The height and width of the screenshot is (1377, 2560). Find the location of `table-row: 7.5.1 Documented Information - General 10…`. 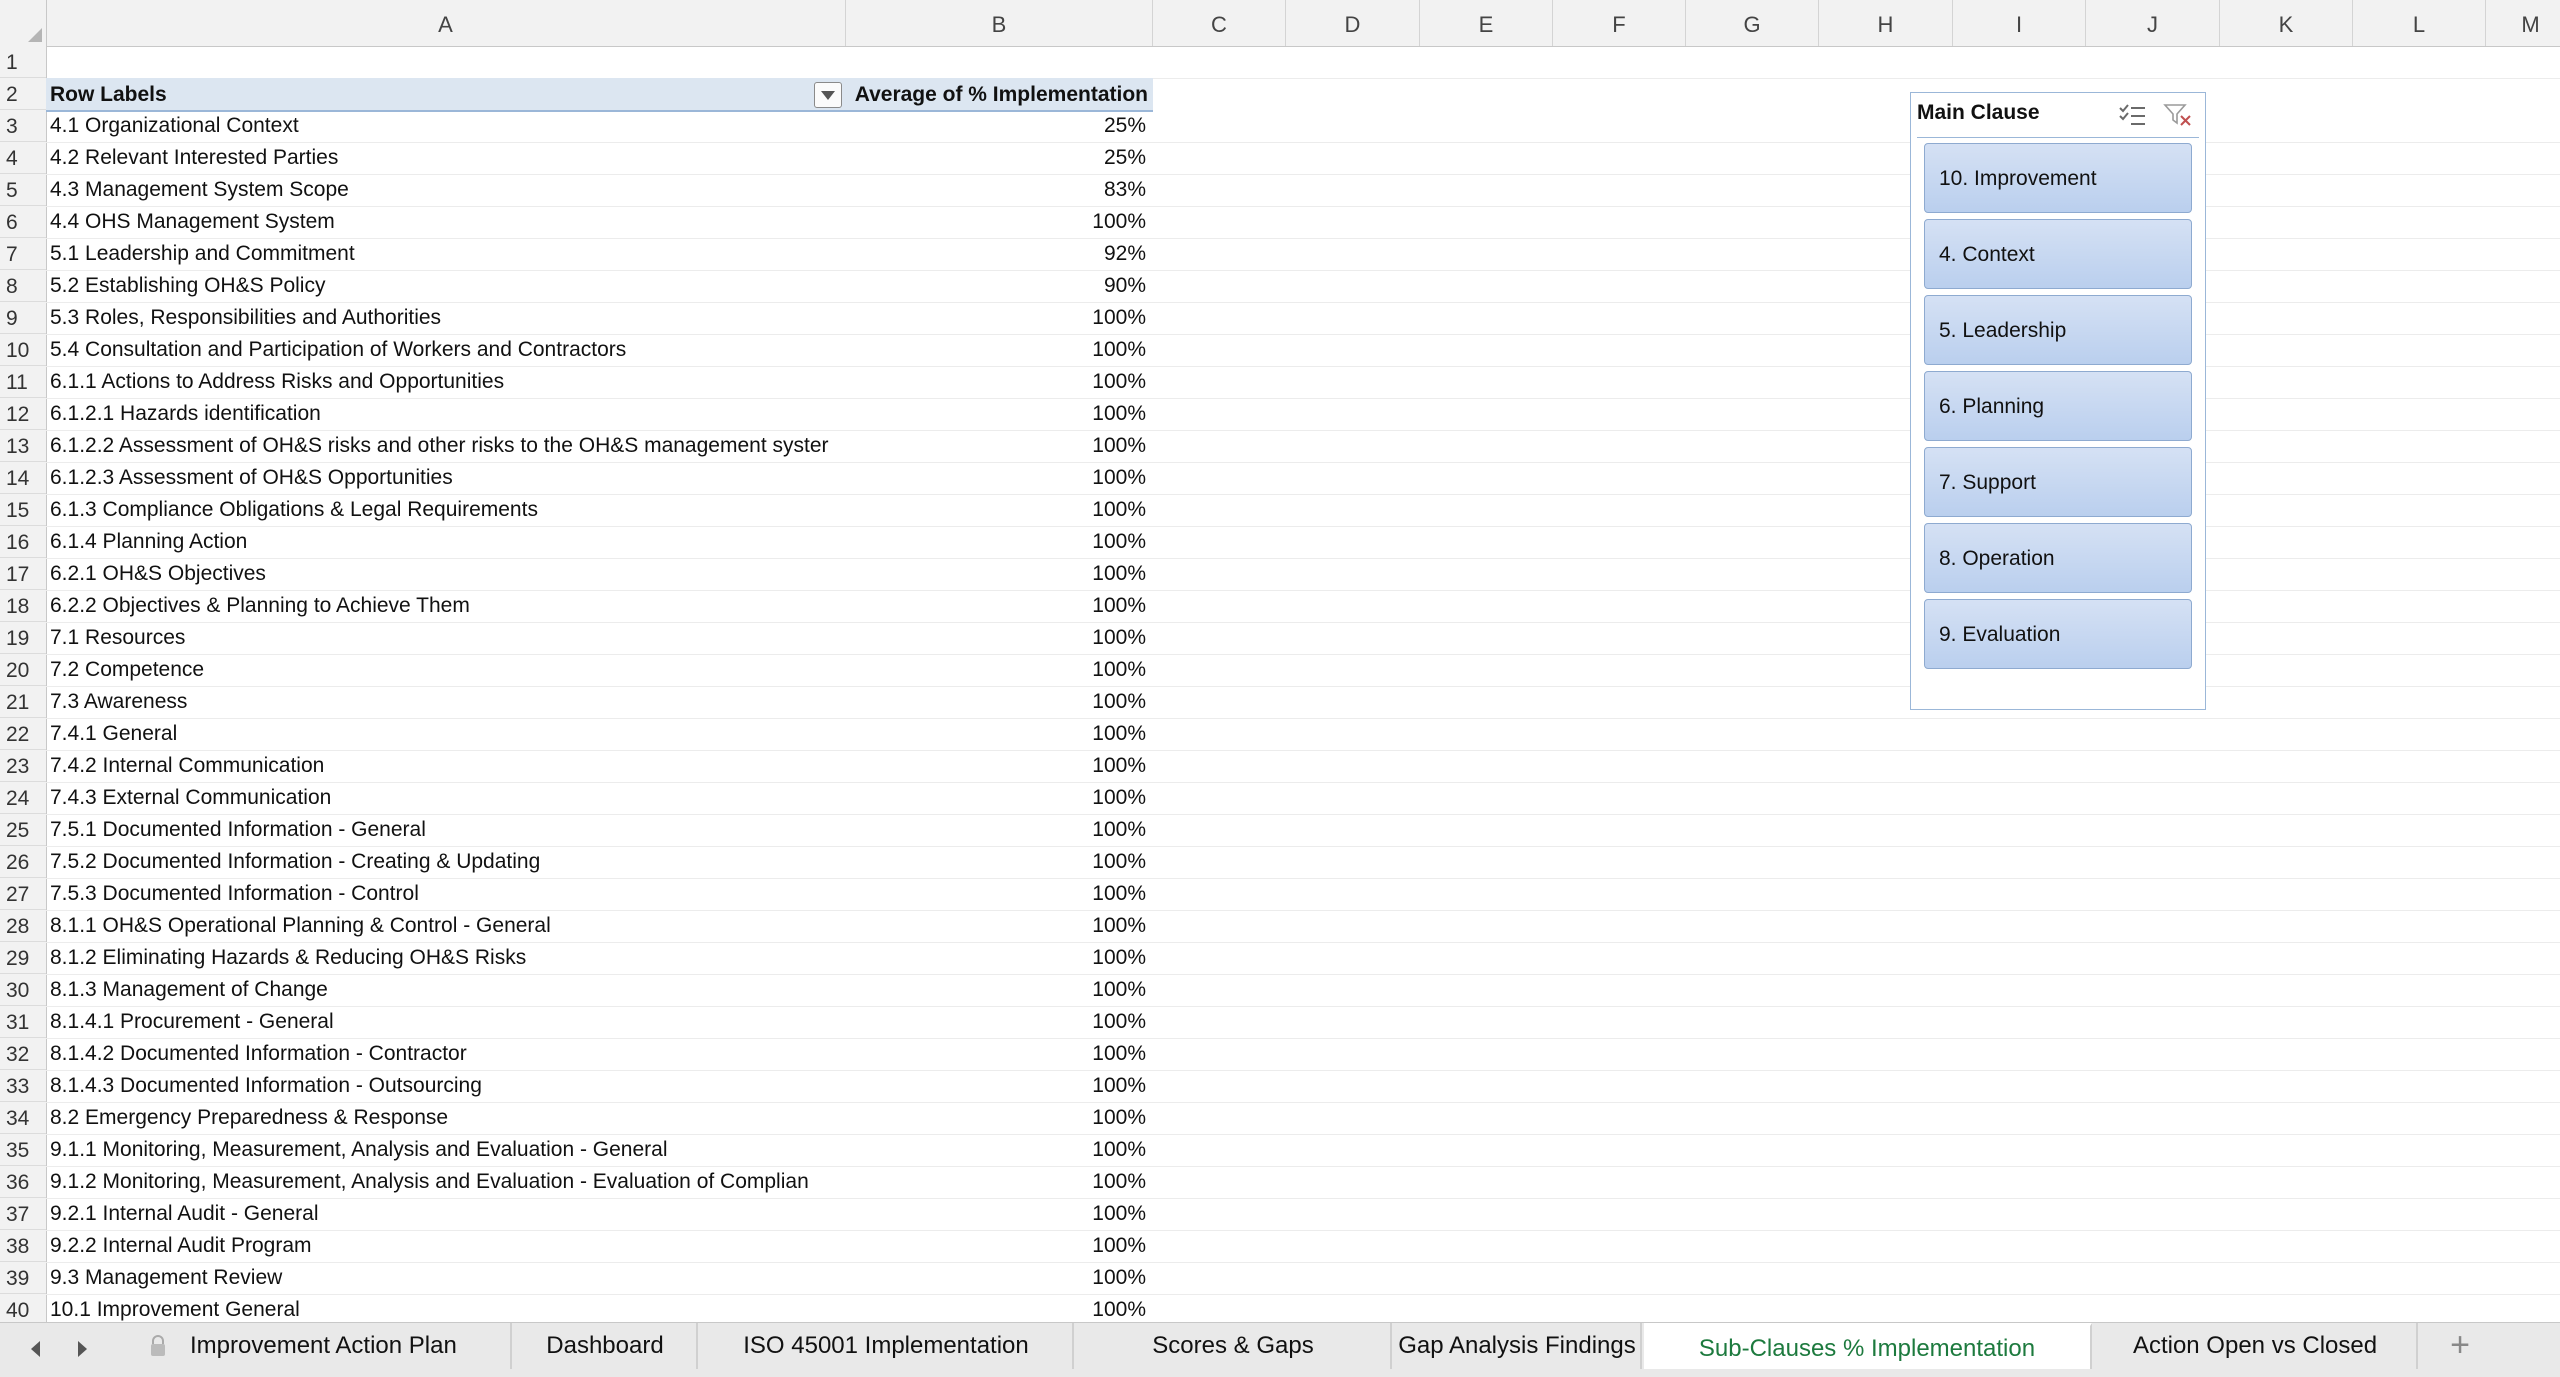

table-row: 7.5.1 Documented Information - General 10… is located at coordinates (1303, 830).